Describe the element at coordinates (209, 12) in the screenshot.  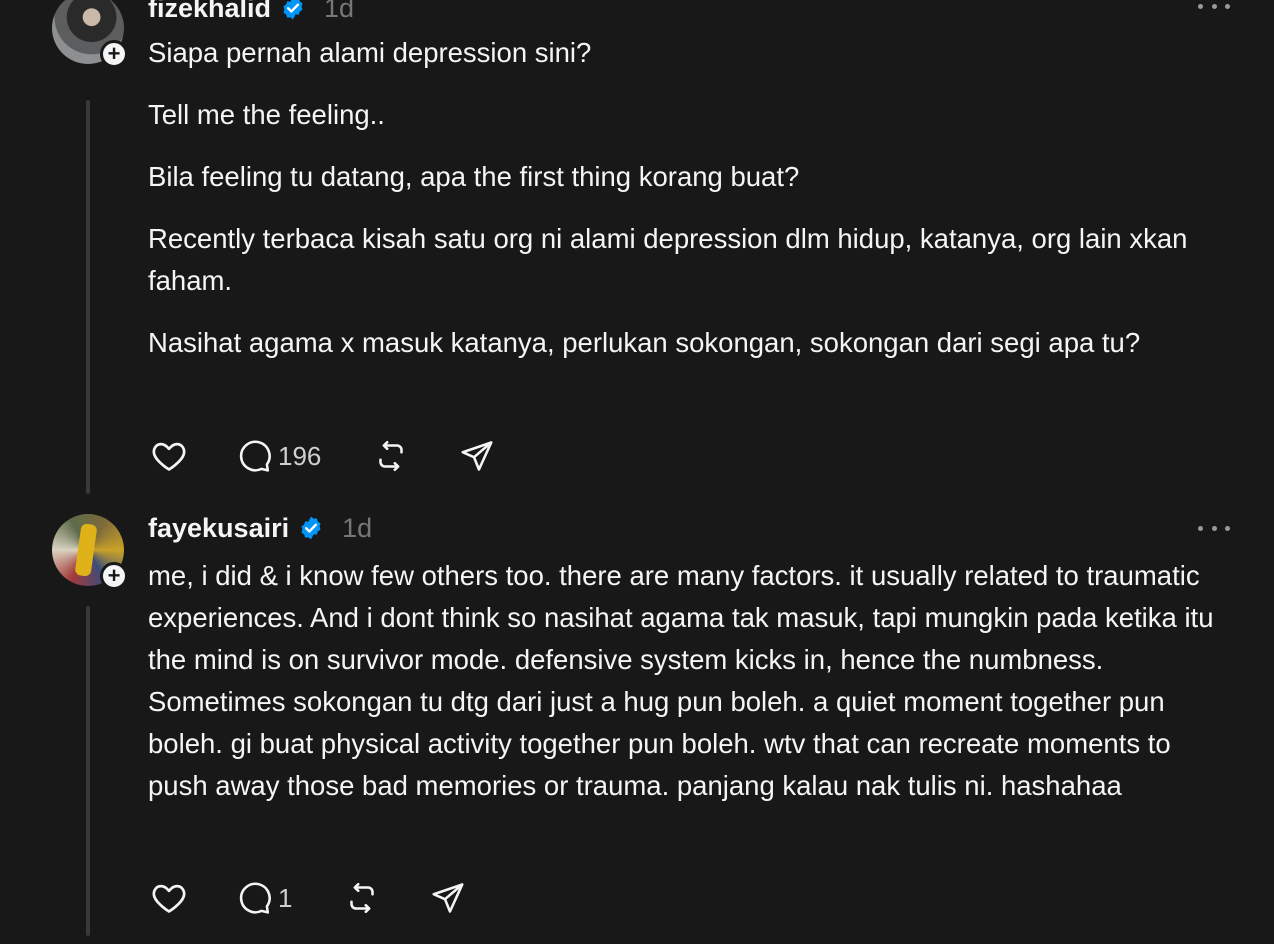
I see `username: fizekhalid` at that location.